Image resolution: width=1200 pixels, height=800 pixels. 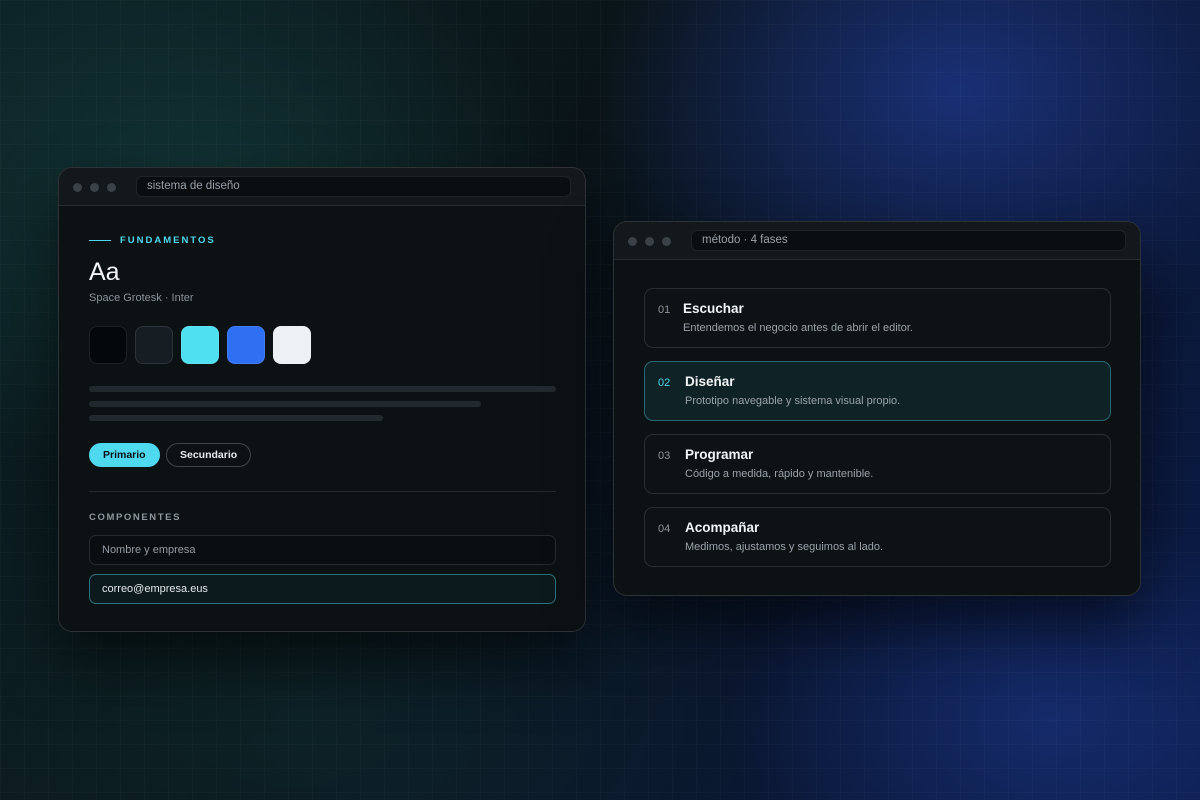 What do you see at coordinates (664, 456) in the screenshot?
I see `step-number: 03` at bounding box center [664, 456].